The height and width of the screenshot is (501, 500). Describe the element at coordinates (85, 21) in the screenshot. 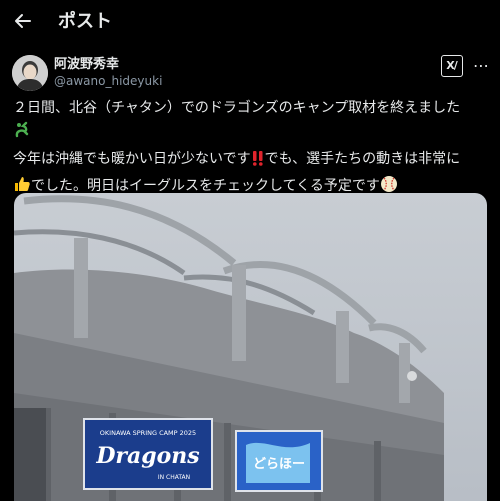

I see `page-title: ポスト` at that location.